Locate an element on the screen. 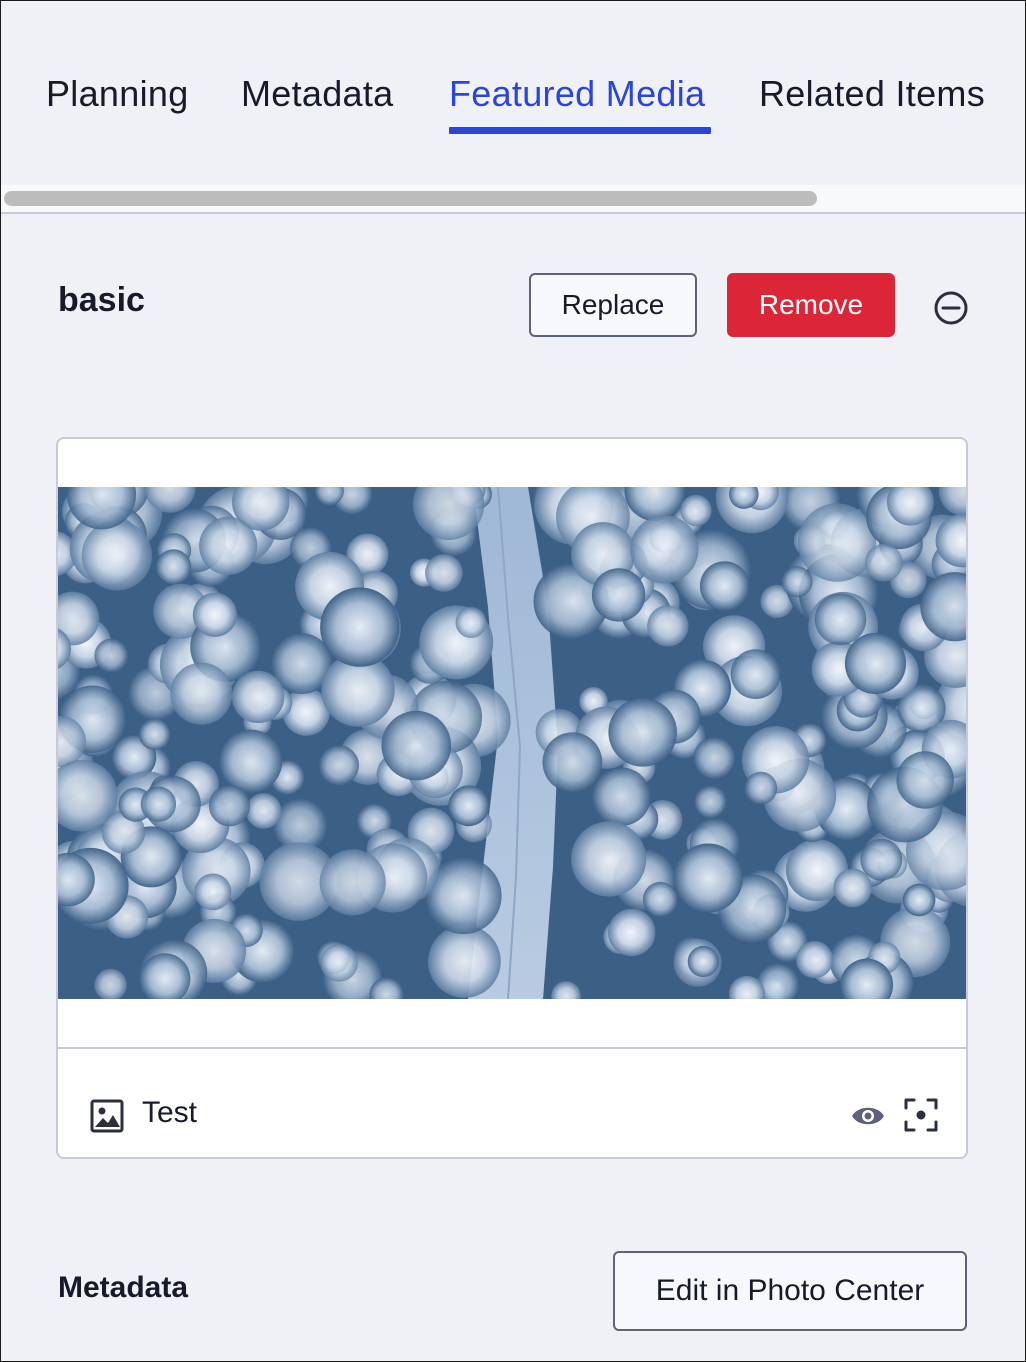 The width and height of the screenshot is (1026, 1362). eye-icon is located at coordinates (868, 1116).